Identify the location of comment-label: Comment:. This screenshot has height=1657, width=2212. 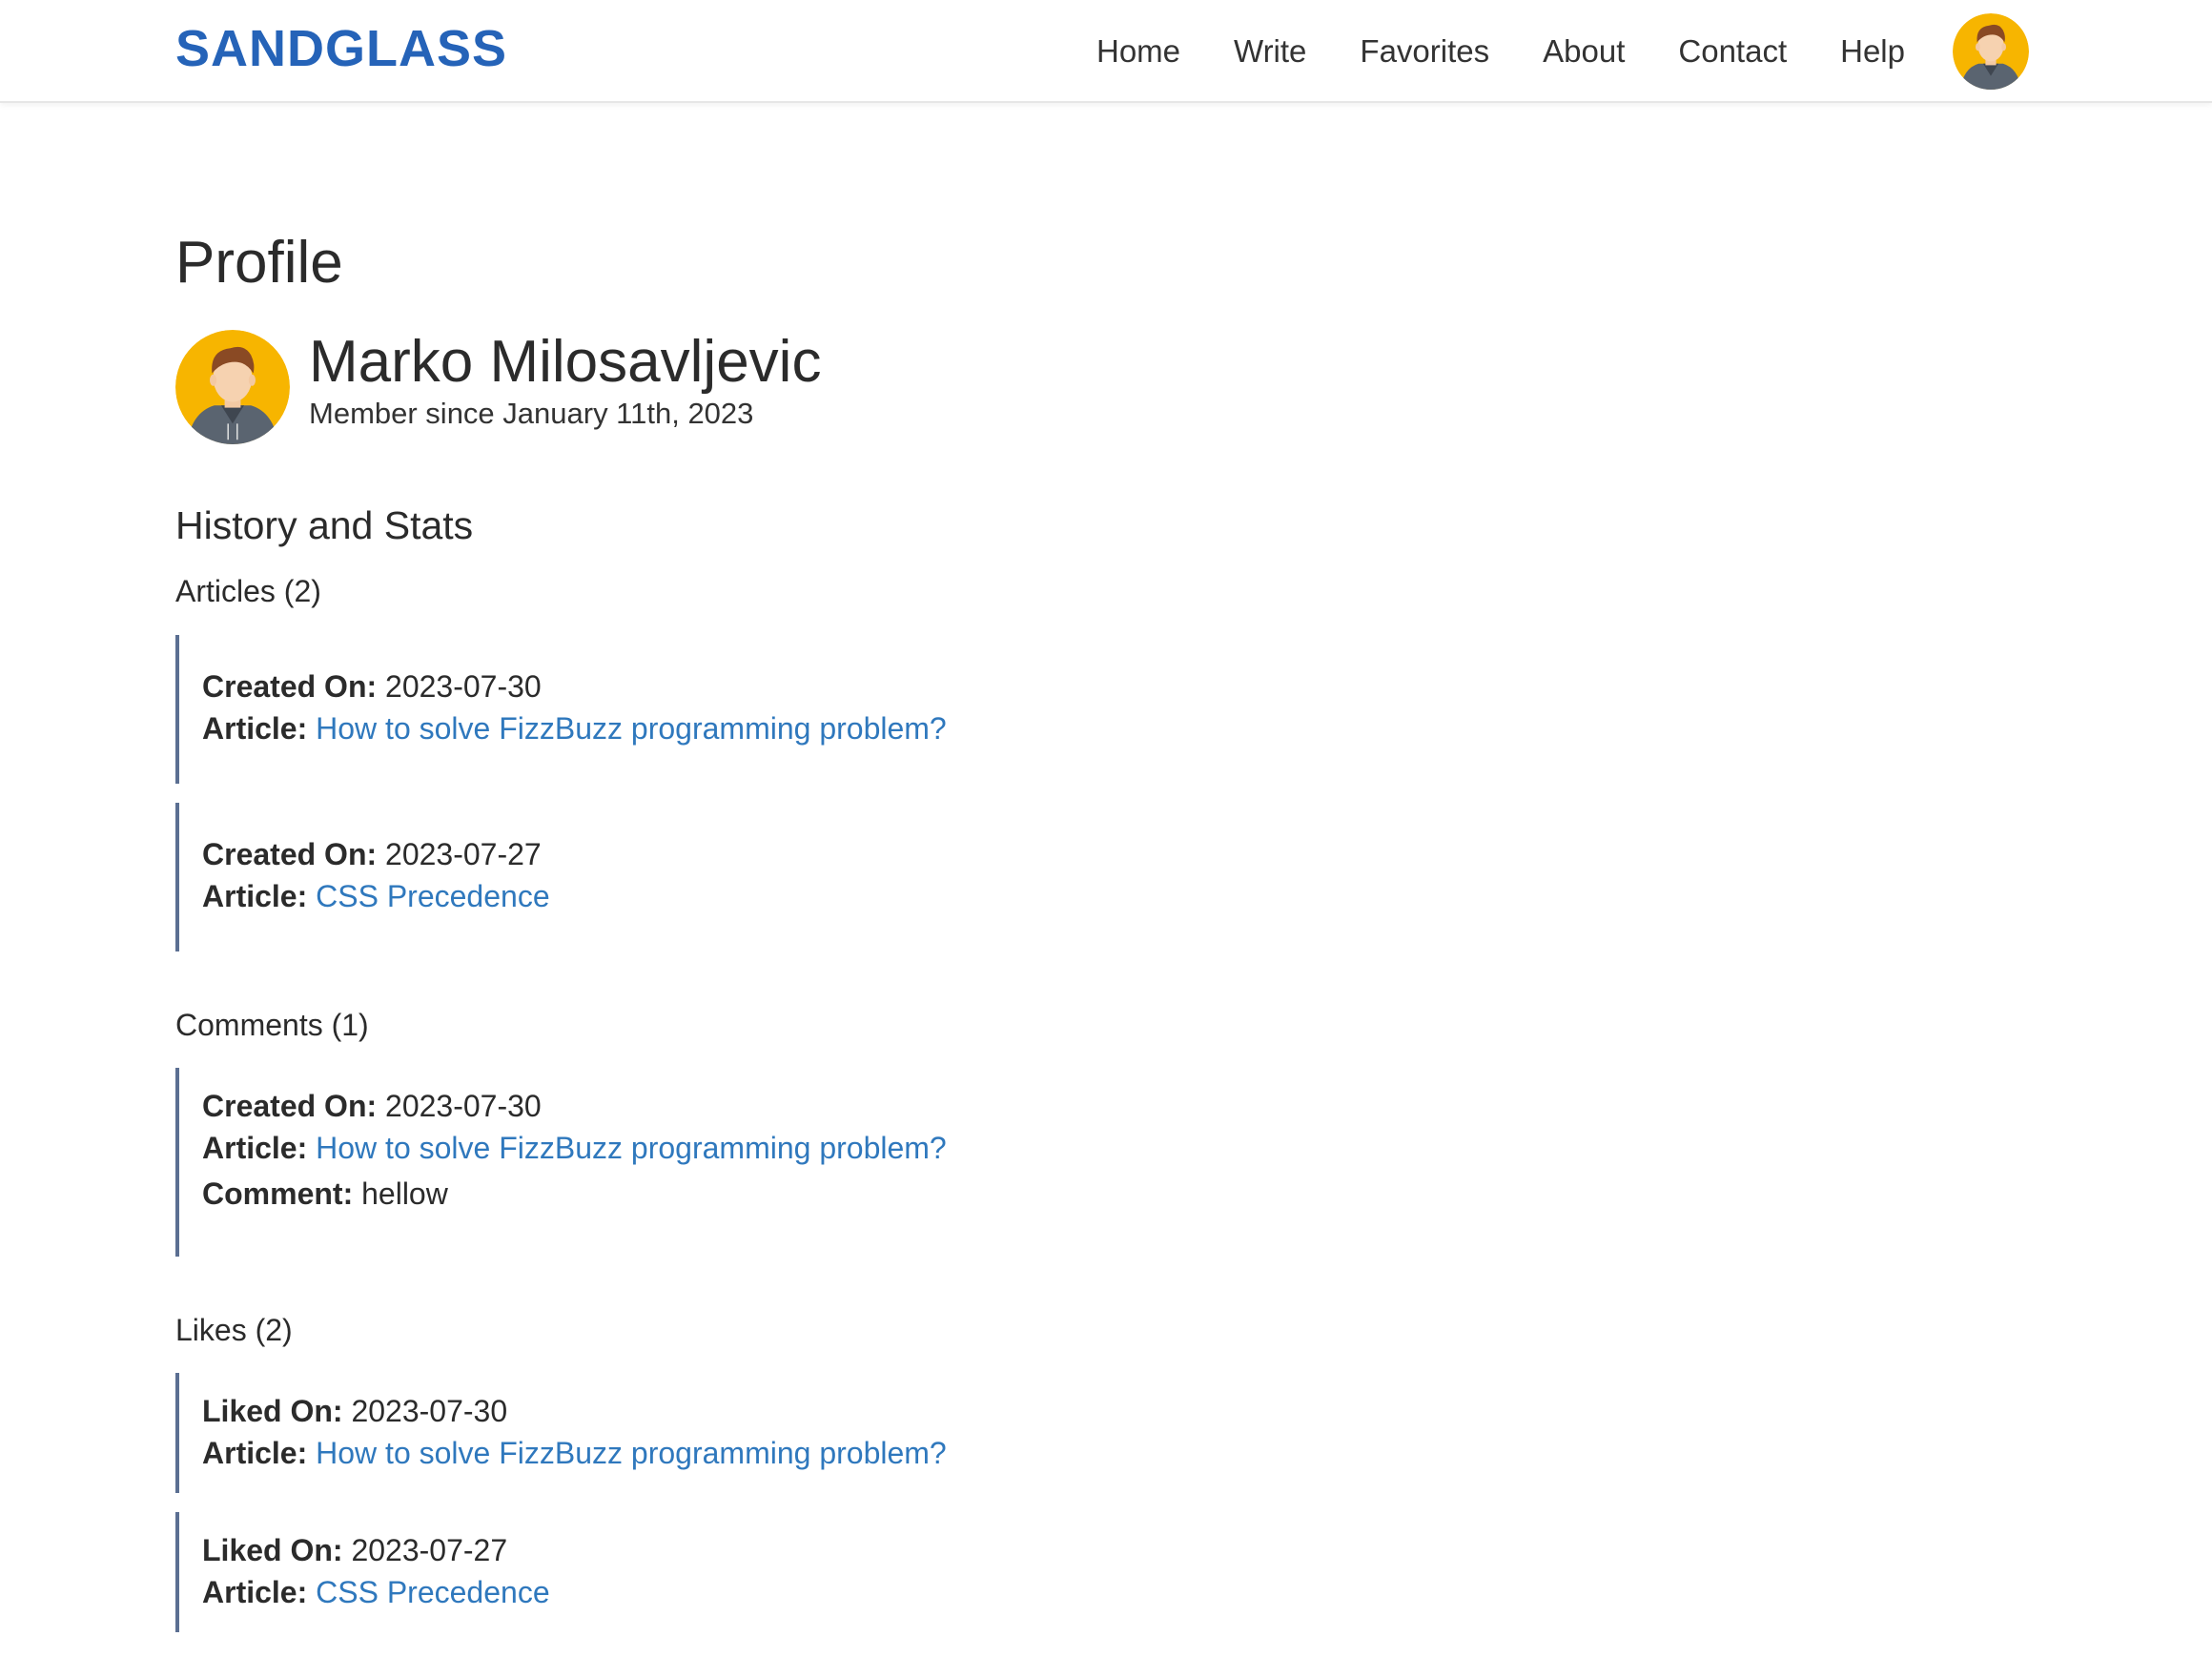
(278, 1193).